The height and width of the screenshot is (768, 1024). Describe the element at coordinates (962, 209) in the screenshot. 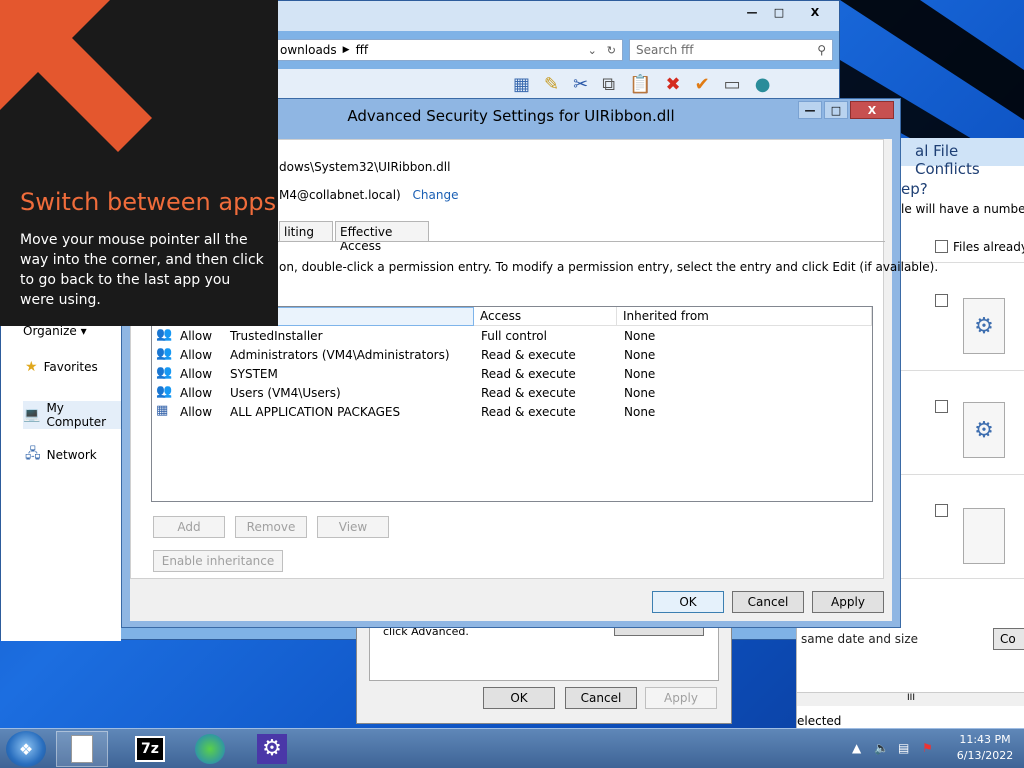

I see `conflicts-description: le will have a number a` at that location.